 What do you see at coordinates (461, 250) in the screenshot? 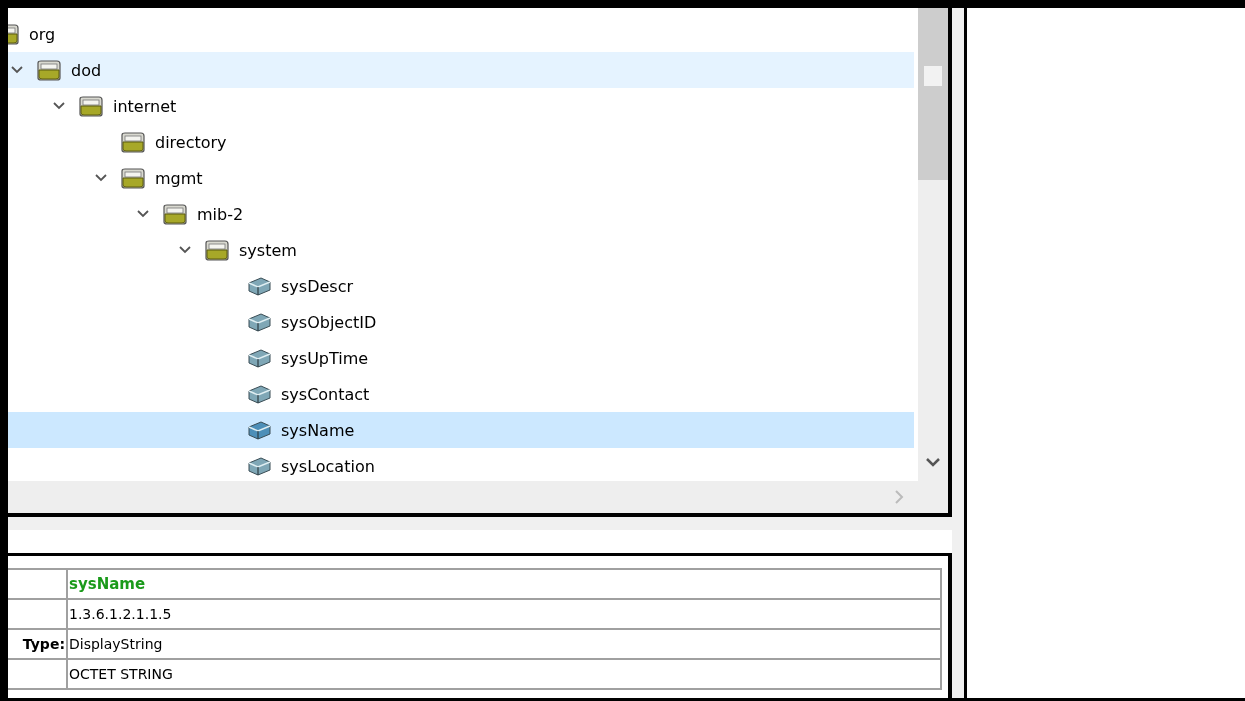
I see `tree-item: system` at bounding box center [461, 250].